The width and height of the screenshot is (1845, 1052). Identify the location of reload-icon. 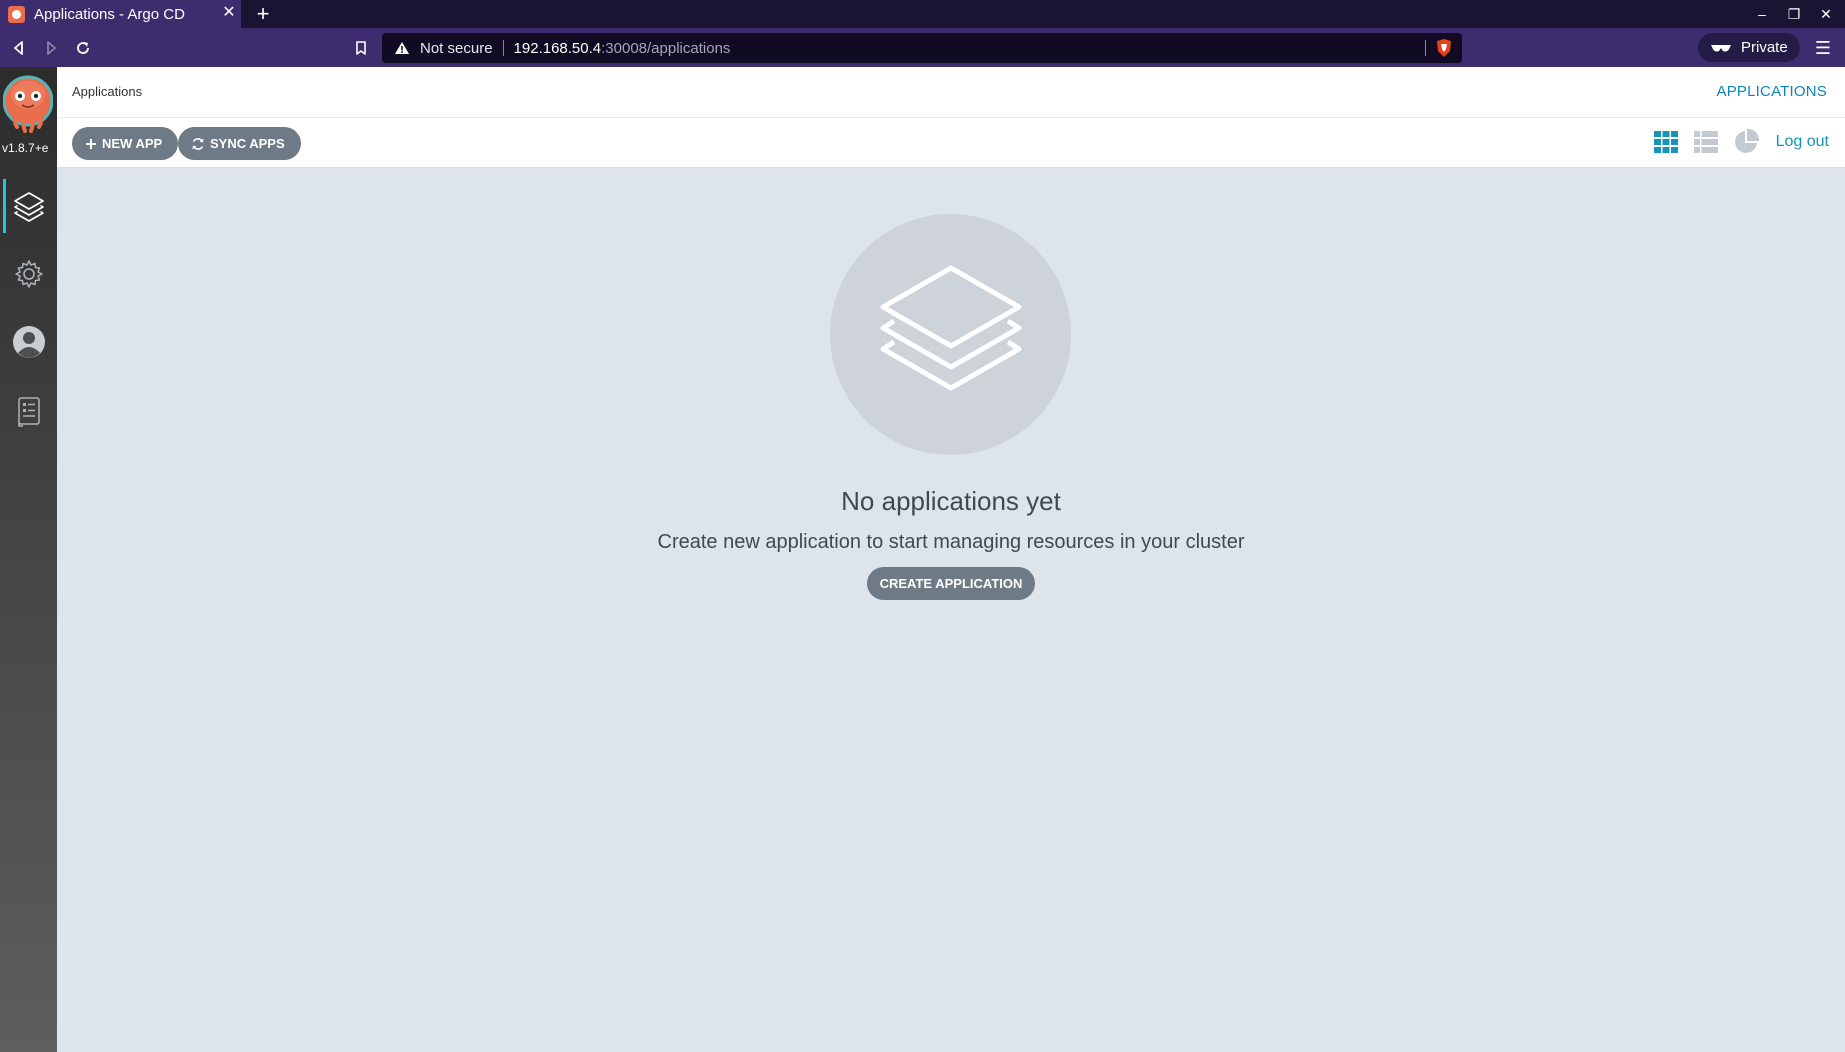
(83, 48).